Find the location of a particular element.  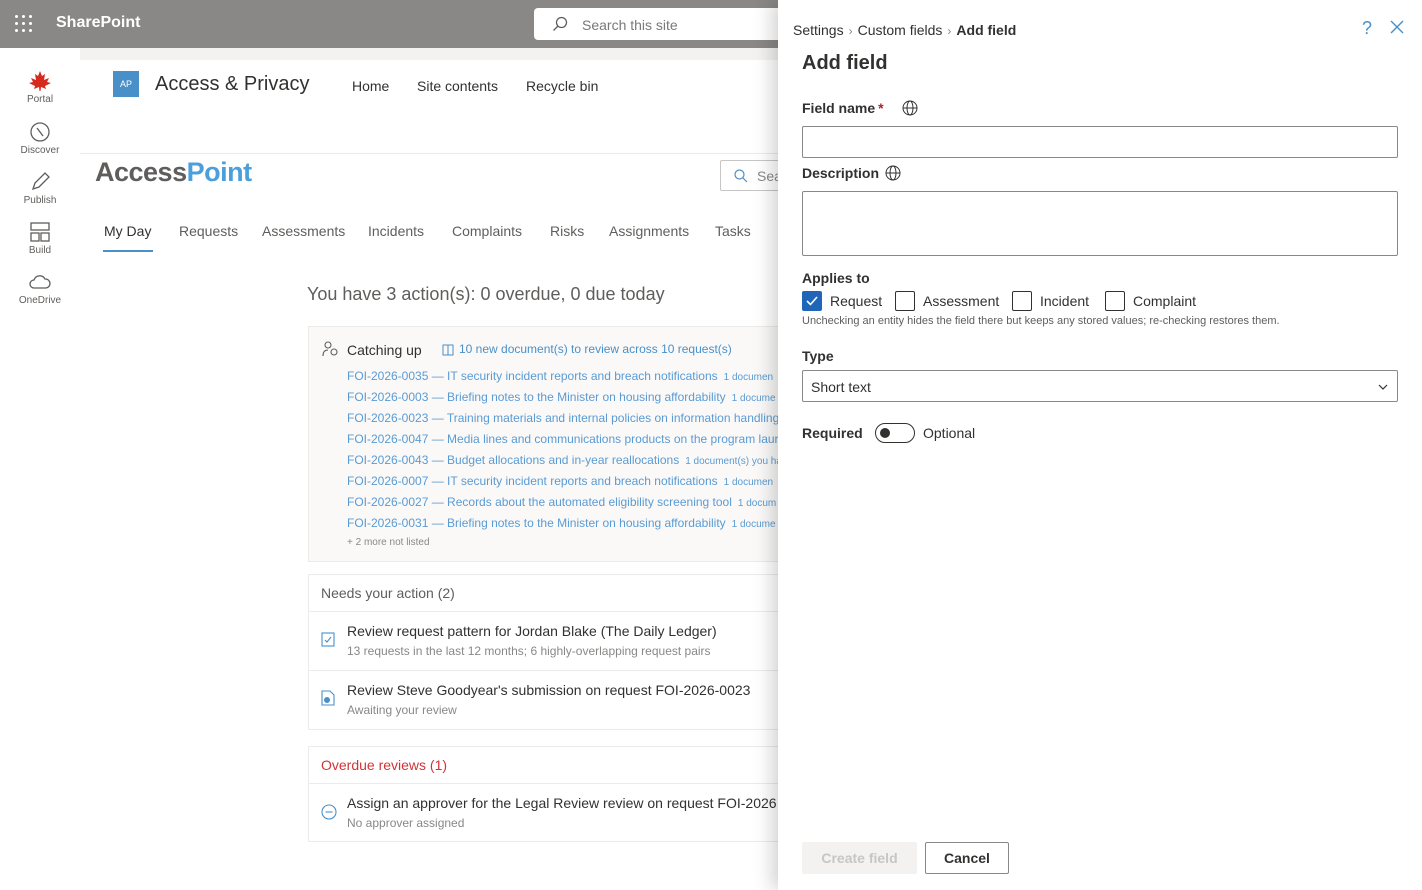

panel-title: Add field is located at coordinates (845, 63).